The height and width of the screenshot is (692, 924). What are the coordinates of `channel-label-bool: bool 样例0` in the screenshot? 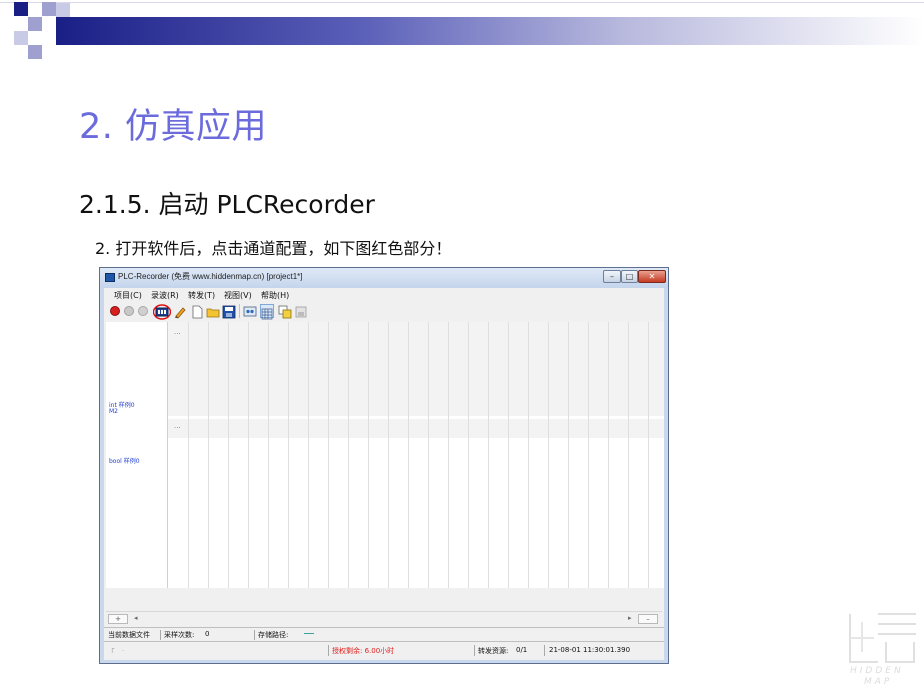 It's located at (124, 460).